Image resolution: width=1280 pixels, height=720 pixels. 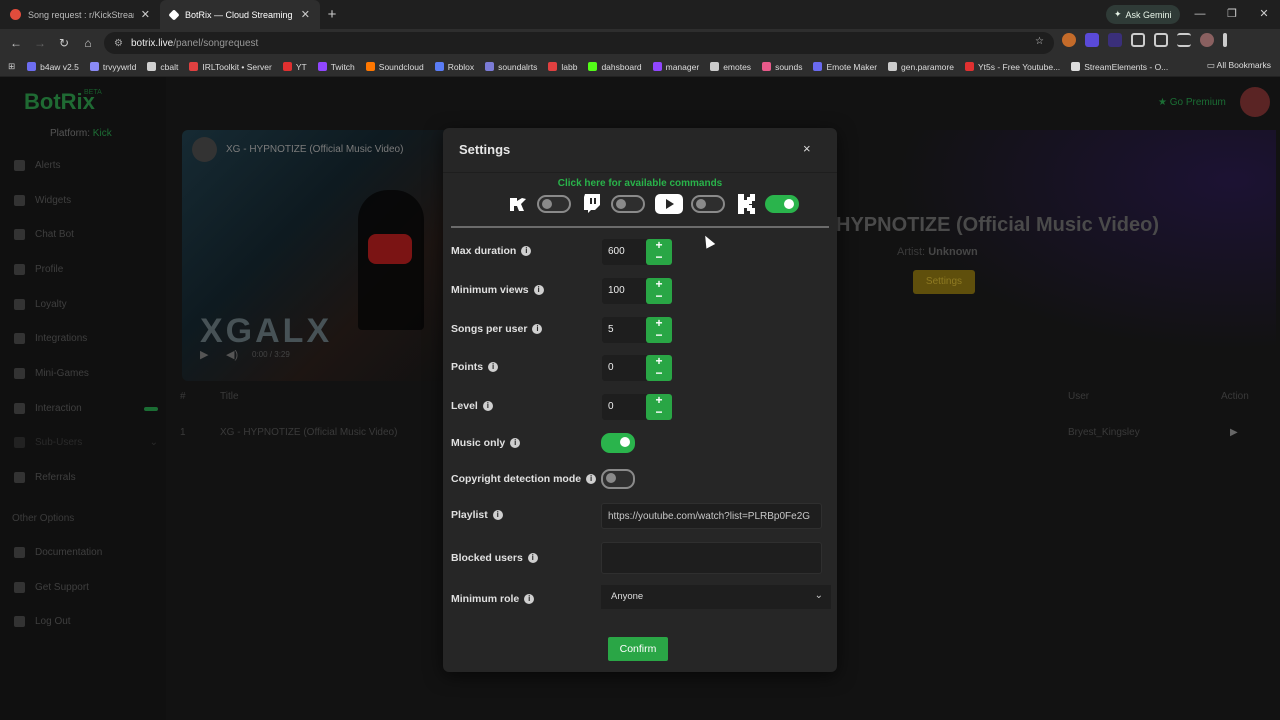 What do you see at coordinates (675, 67) in the screenshot?
I see `bookmark-item: manager` at bounding box center [675, 67].